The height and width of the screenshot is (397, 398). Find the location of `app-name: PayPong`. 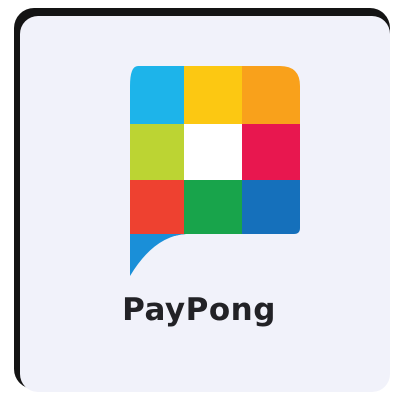

app-name: PayPong is located at coordinates (199, 310).